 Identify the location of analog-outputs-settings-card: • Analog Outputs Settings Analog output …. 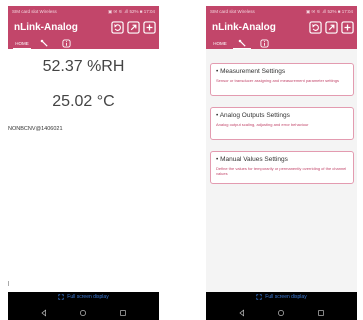
(282, 123).